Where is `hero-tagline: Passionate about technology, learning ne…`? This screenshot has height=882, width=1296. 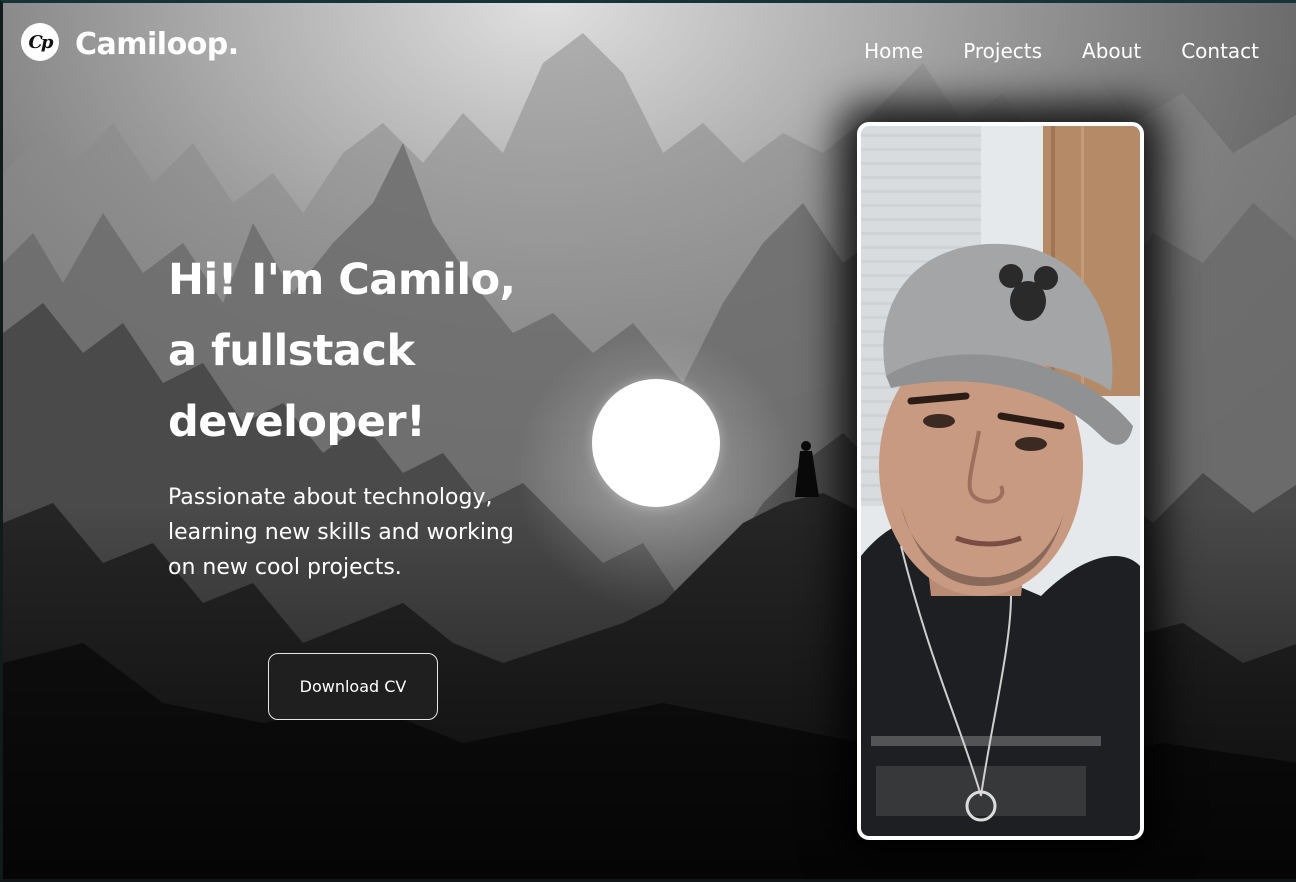
hero-tagline: Passionate about technology, learning ne… is located at coordinates (341, 532).